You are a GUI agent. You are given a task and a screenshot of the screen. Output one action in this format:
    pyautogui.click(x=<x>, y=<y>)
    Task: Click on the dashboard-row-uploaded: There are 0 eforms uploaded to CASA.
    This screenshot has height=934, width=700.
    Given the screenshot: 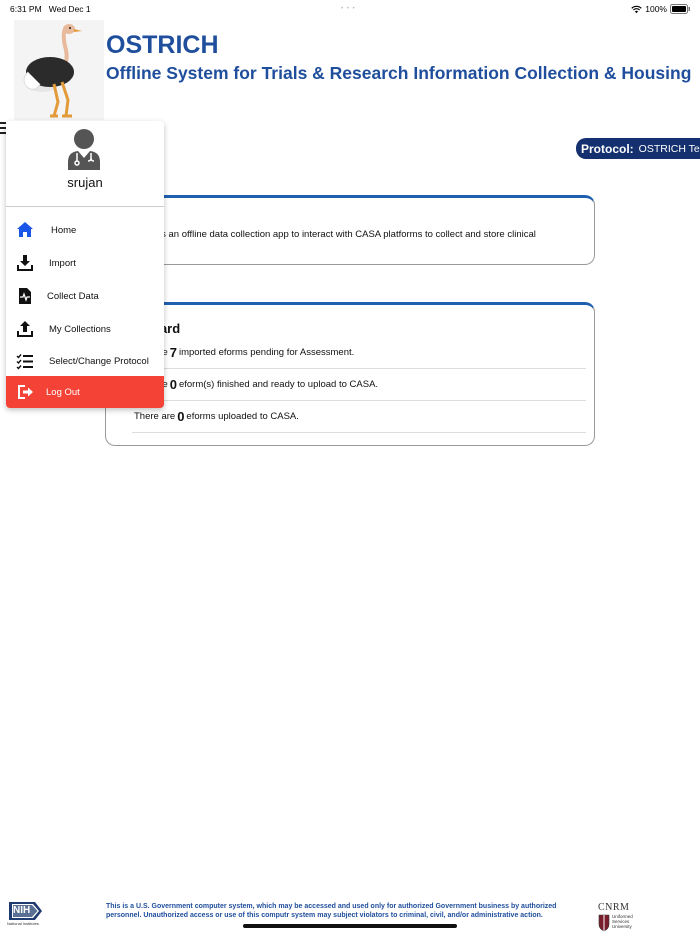 What is the action you would take?
    pyautogui.click(x=359, y=417)
    